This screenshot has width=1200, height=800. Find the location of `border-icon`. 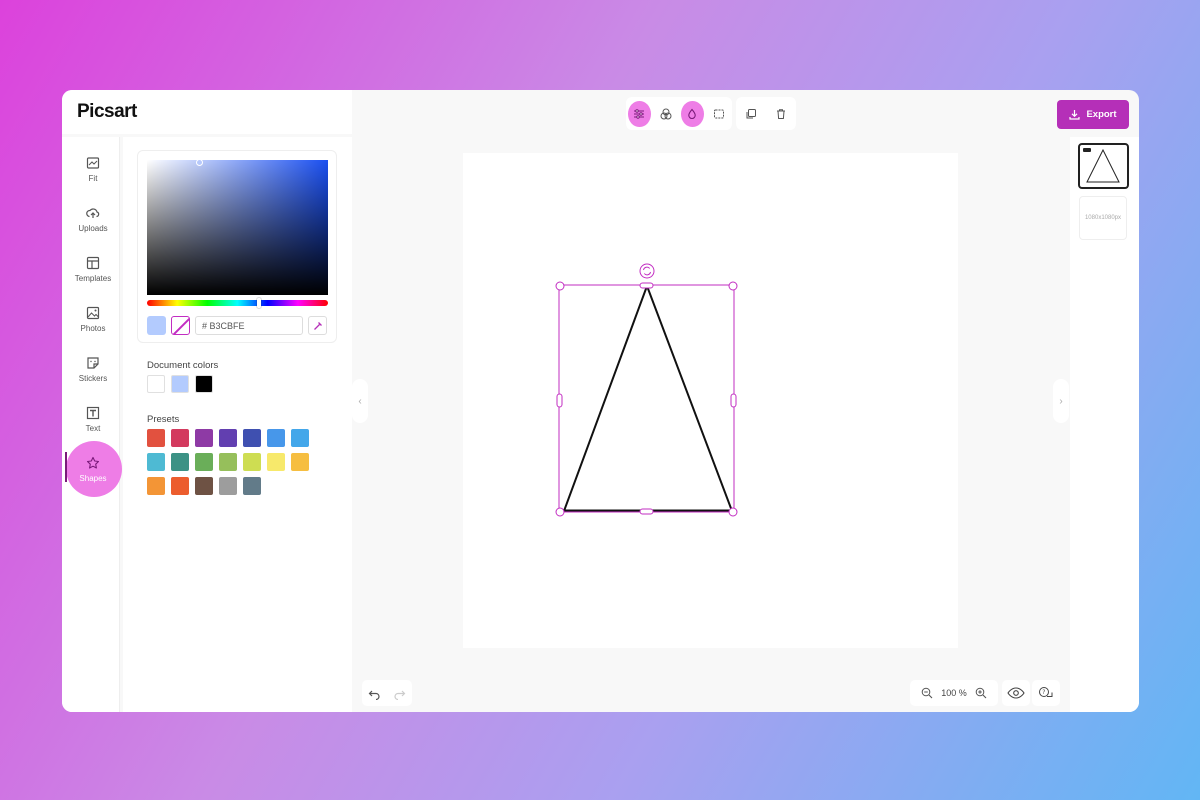

border-icon is located at coordinates (718, 113).